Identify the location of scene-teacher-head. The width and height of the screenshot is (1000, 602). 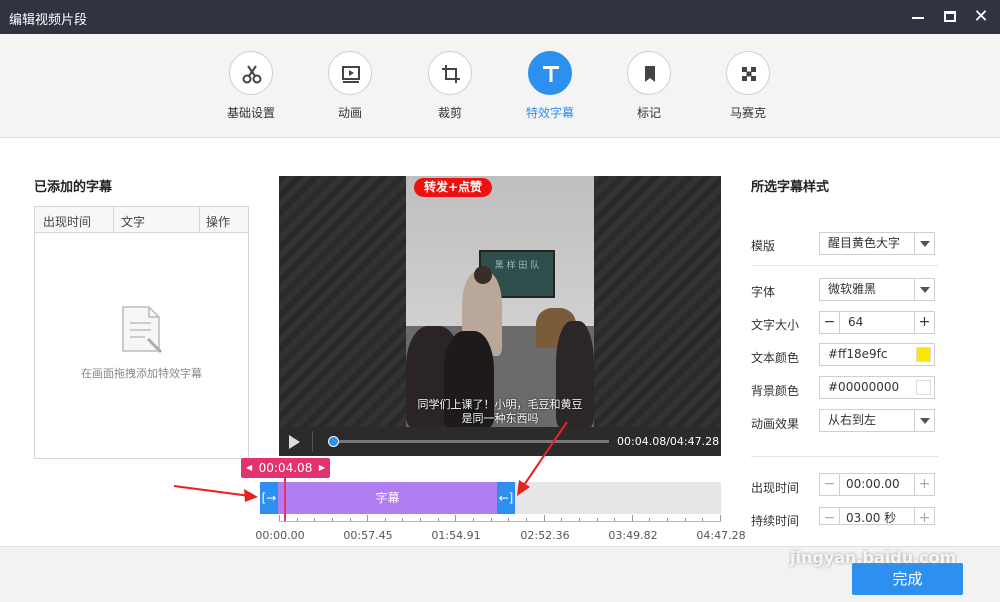
(483, 275).